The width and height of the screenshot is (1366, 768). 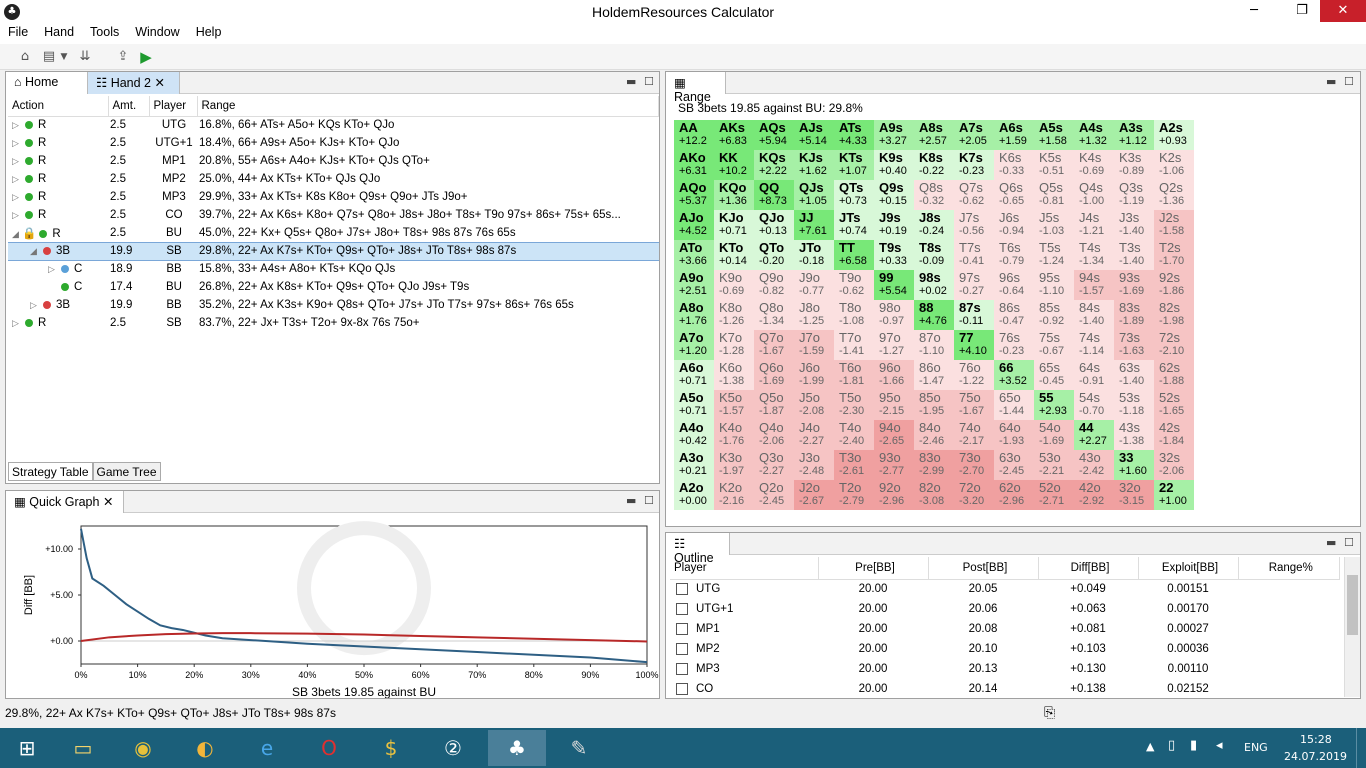 What do you see at coordinates (129, 106) in the screenshot?
I see `col-amt: Amt.` at bounding box center [129, 106].